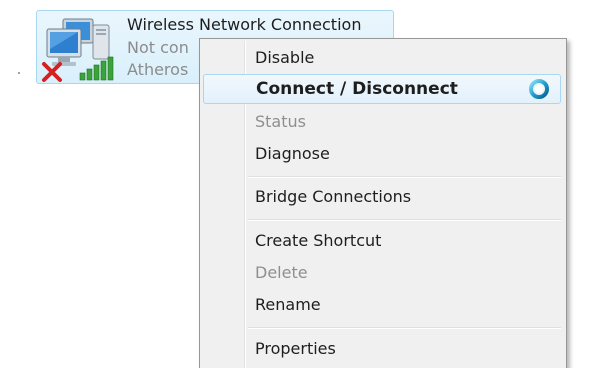 The height and width of the screenshot is (368, 615). I want to click on menu-item-diagnose: Diagnose, so click(382, 154).